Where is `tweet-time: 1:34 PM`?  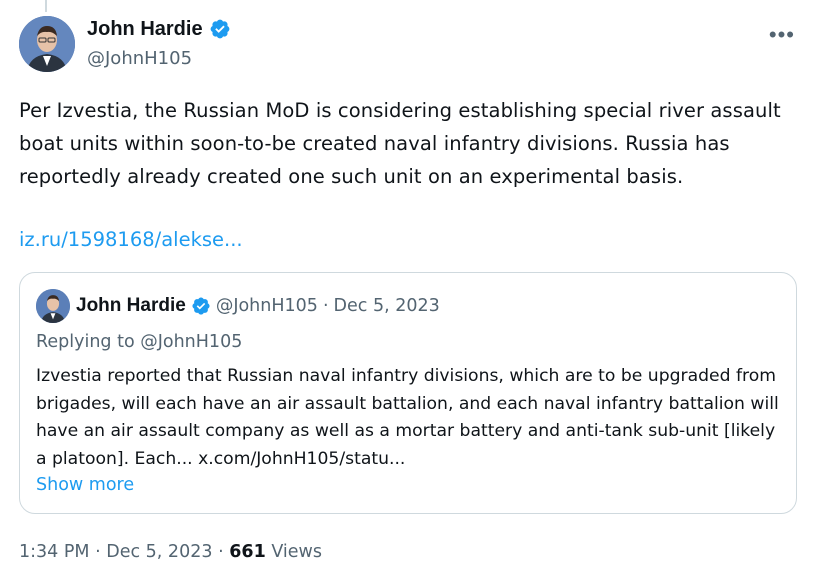
tweet-time: 1:34 PM is located at coordinates (54, 552).